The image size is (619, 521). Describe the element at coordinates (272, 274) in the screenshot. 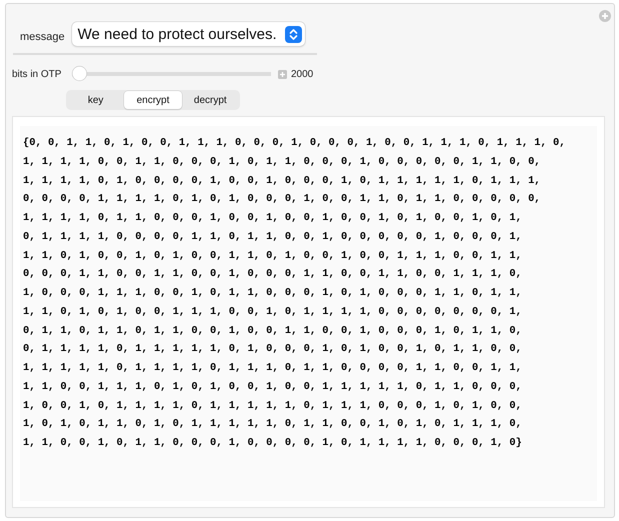

I see `output-line: 0, 0, 0, 1, 1, 0, 0, 1, 1, 0, 0, 1, 0, 0, 0, 1, 1, 0, 0, 1, 1, 0, 0, 1, 1, 1, 0,` at that location.